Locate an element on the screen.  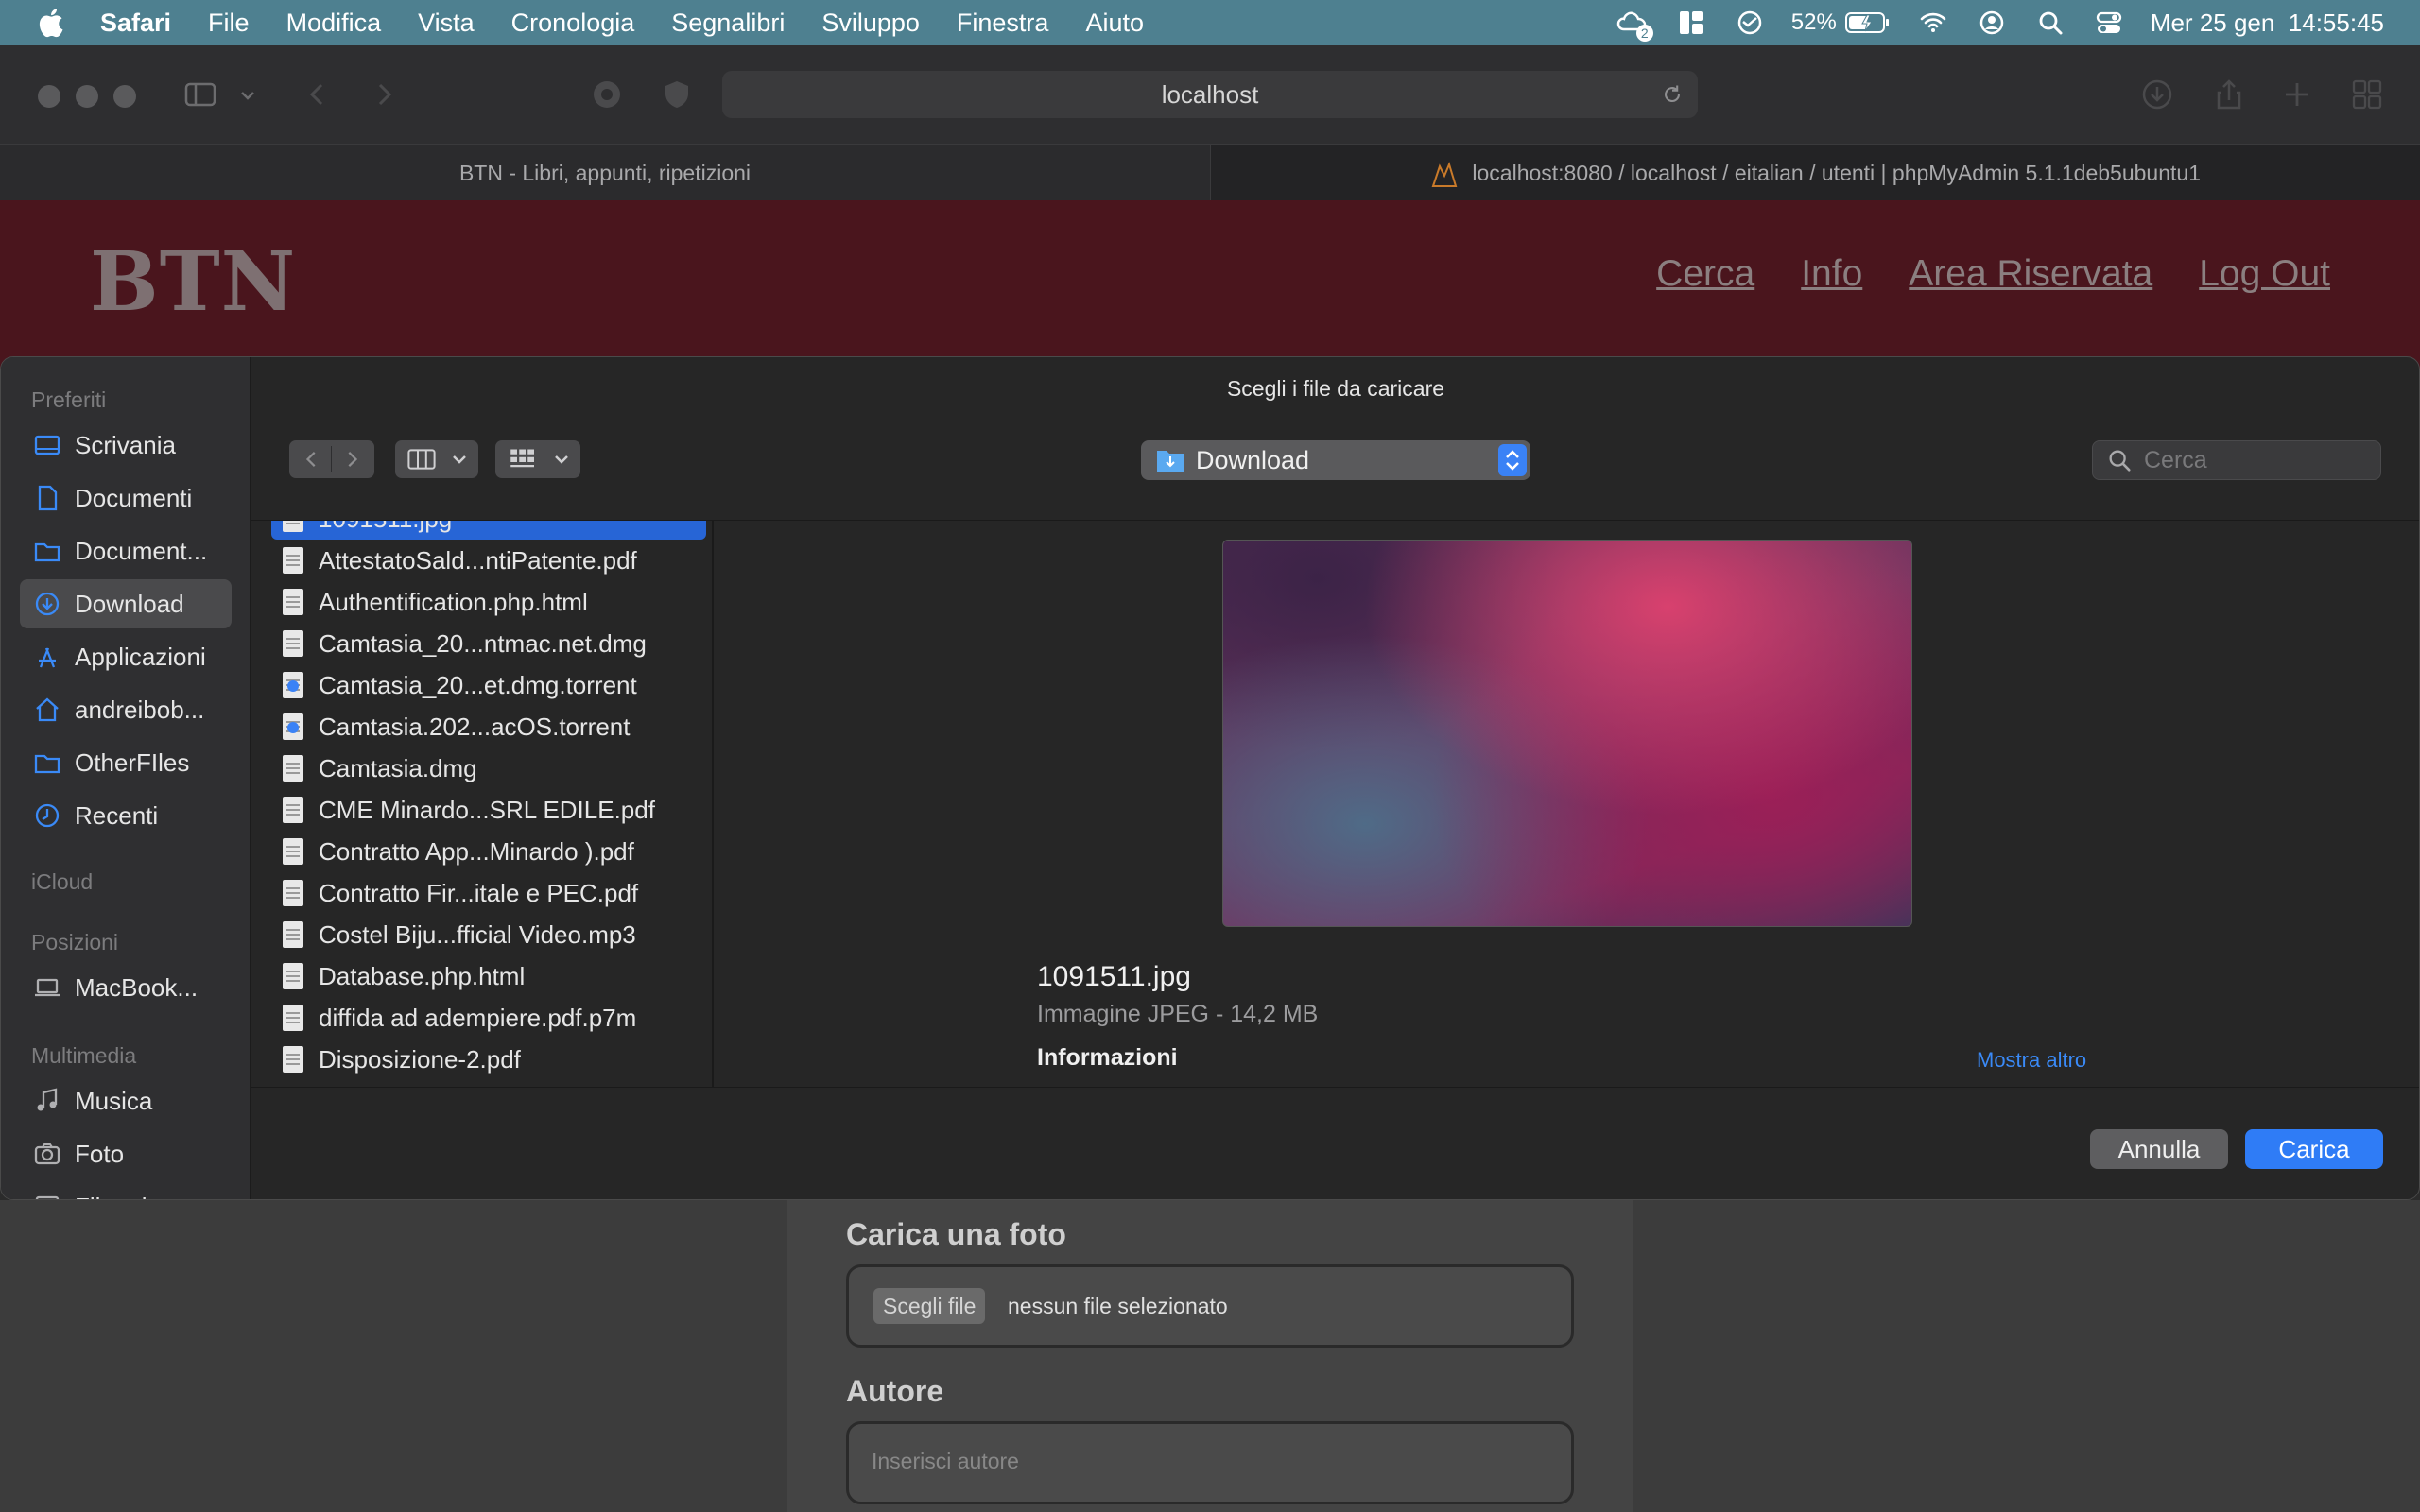
file-row: Disposizione-2.pdf is located at coordinates (488, 1059).